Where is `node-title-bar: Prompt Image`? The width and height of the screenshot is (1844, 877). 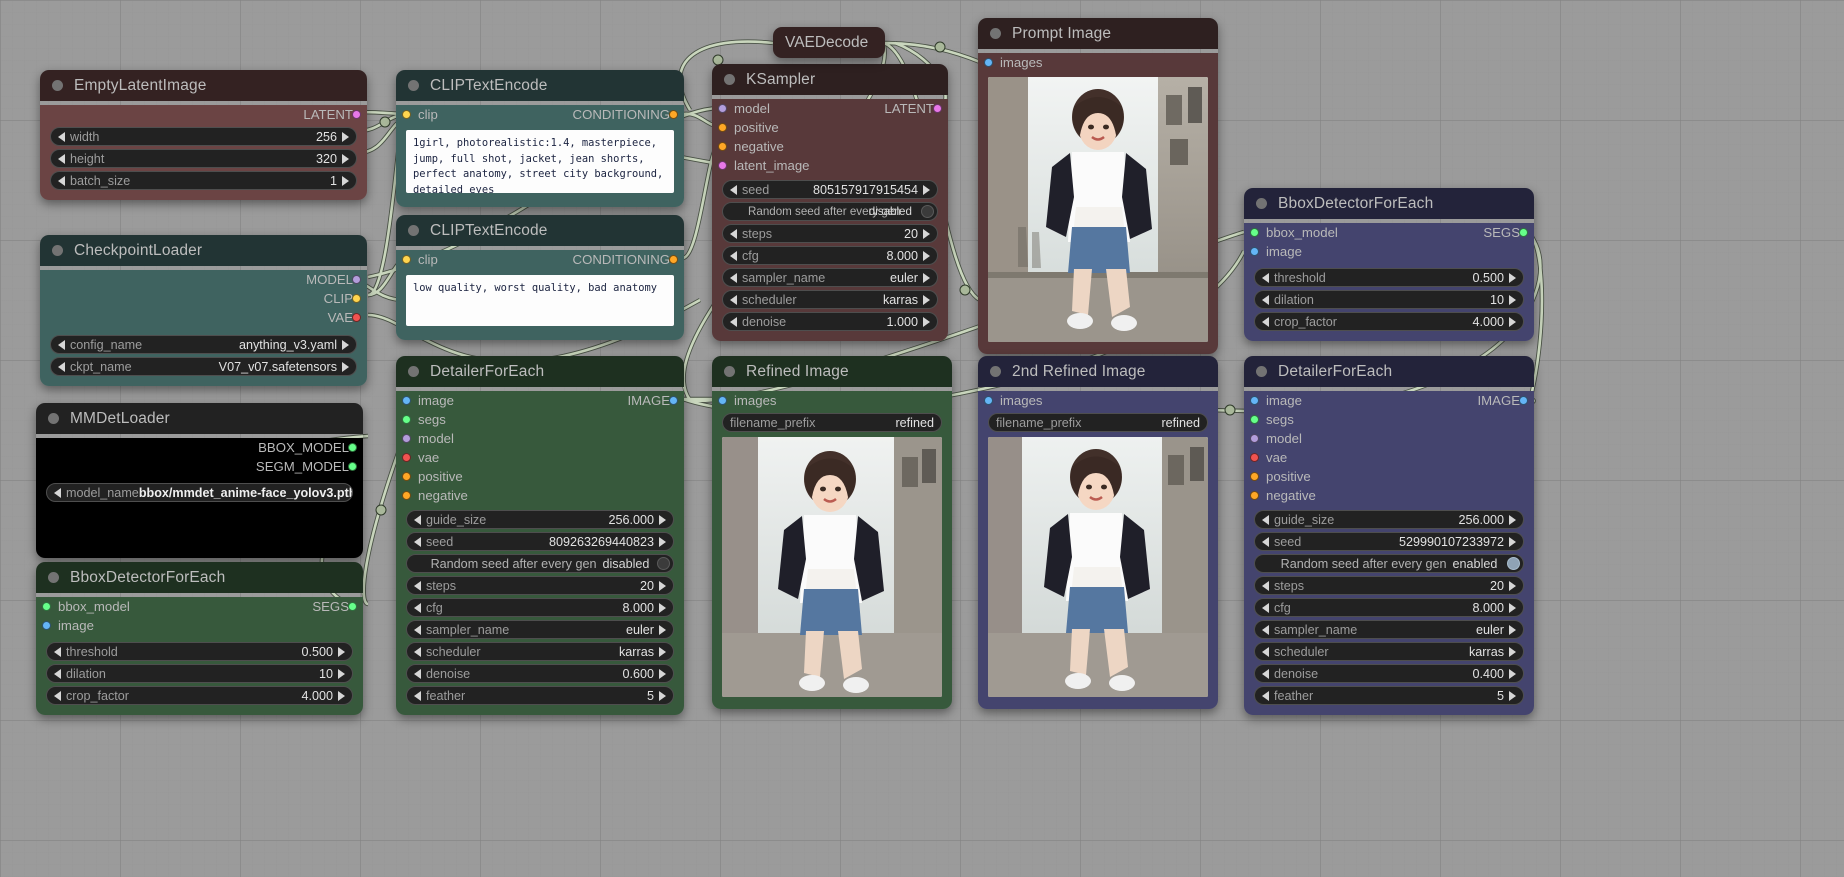 node-title-bar: Prompt Image is located at coordinates (1098, 33).